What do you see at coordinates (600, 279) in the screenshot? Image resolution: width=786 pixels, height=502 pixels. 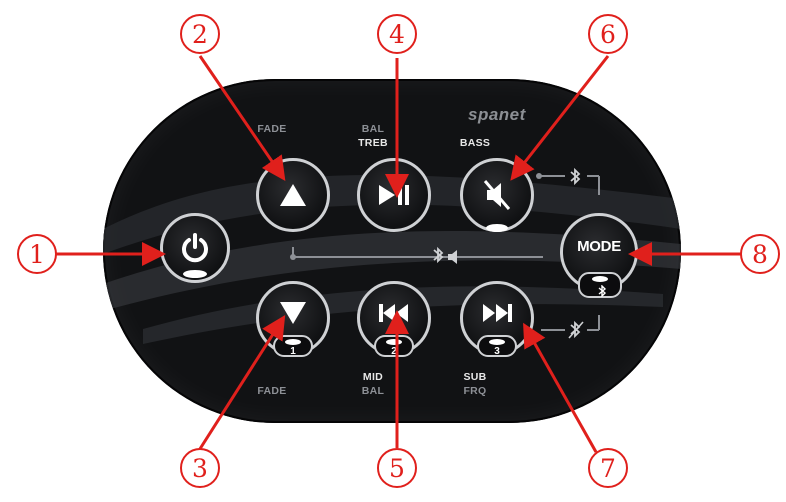 I see `mode-led` at bounding box center [600, 279].